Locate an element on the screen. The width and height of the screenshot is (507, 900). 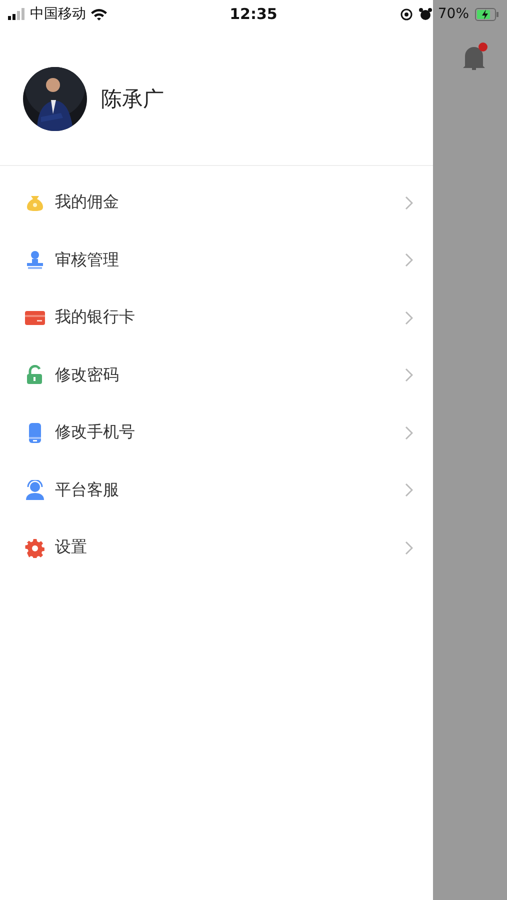
menu-item: 我的银行卡 is located at coordinates (216, 317).